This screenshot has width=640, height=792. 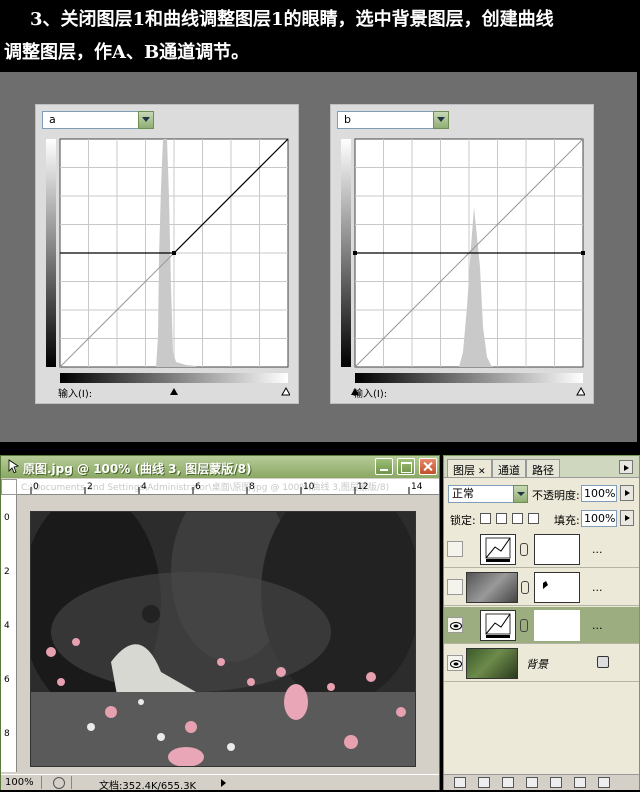 What do you see at coordinates (393, 120) in the screenshot?
I see `channel-select-b: b` at bounding box center [393, 120].